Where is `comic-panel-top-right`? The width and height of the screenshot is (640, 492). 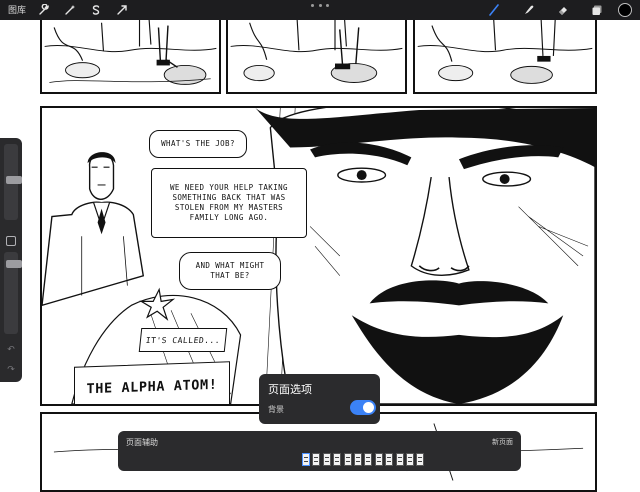
comic-panel-top-right is located at coordinates (505, 55).